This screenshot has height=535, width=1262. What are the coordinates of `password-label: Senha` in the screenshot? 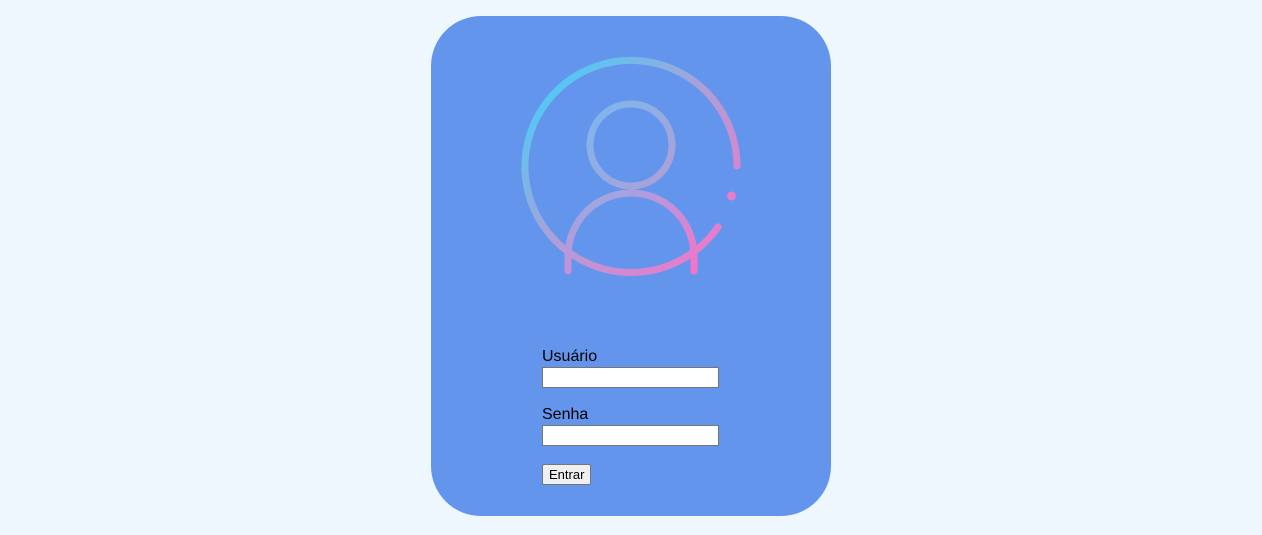 It's located at (565, 414).